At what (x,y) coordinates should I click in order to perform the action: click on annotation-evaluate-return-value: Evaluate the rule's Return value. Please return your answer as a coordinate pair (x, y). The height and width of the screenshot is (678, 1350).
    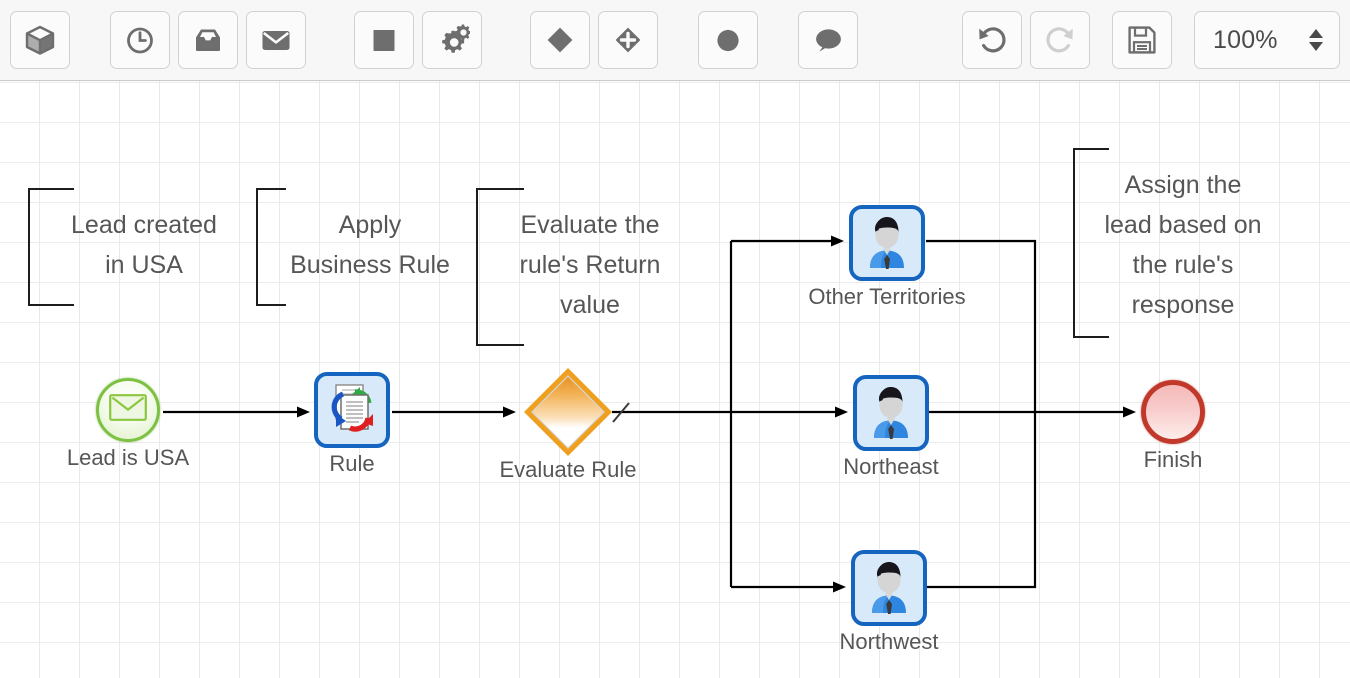
    Looking at the image, I should click on (575, 267).